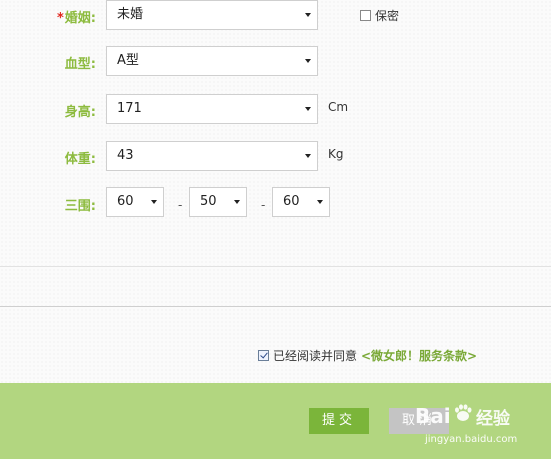  Describe the element at coordinates (212, 156) in the screenshot. I see `weight-select: 43` at that location.